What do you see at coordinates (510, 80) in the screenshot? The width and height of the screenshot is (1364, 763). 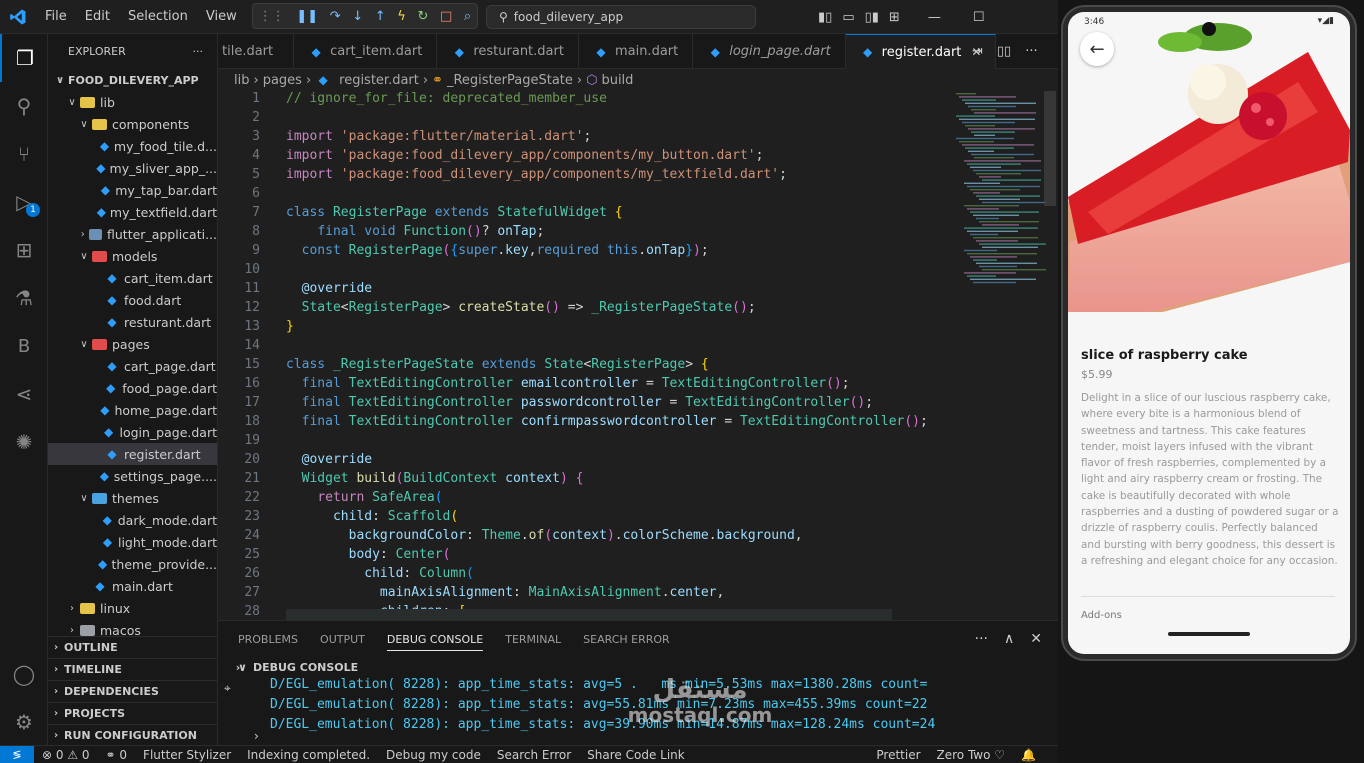 I see `breadcrumb-class: _RegisterPageState` at bounding box center [510, 80].